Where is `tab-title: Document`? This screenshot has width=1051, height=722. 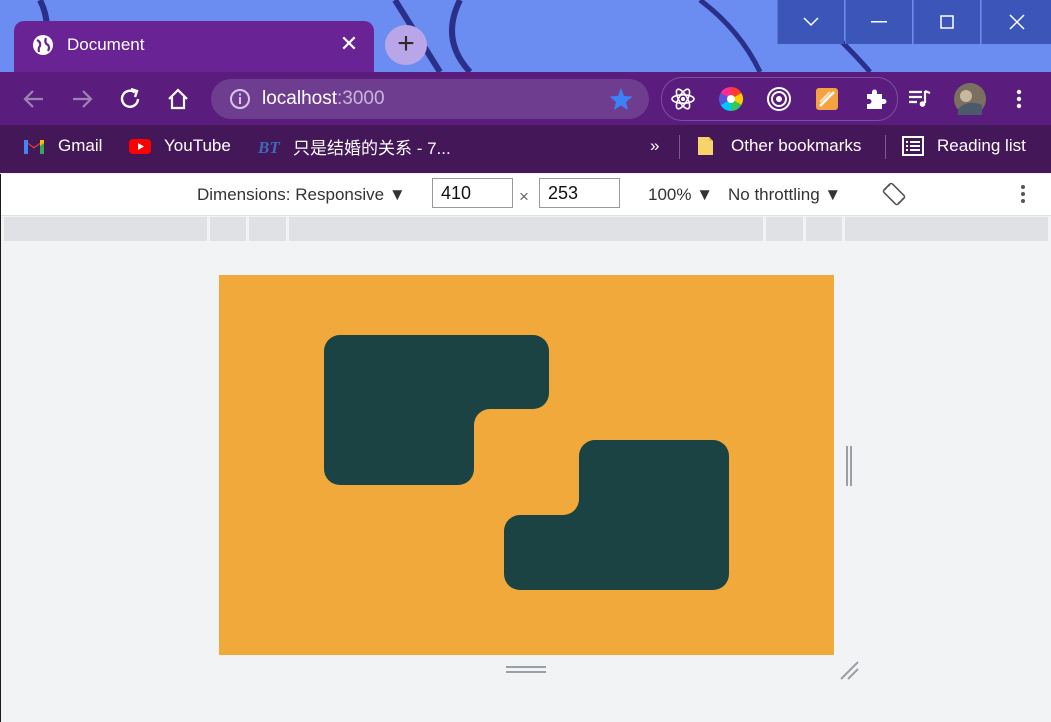 tab-title: Document is located at coordinates (106, 44).